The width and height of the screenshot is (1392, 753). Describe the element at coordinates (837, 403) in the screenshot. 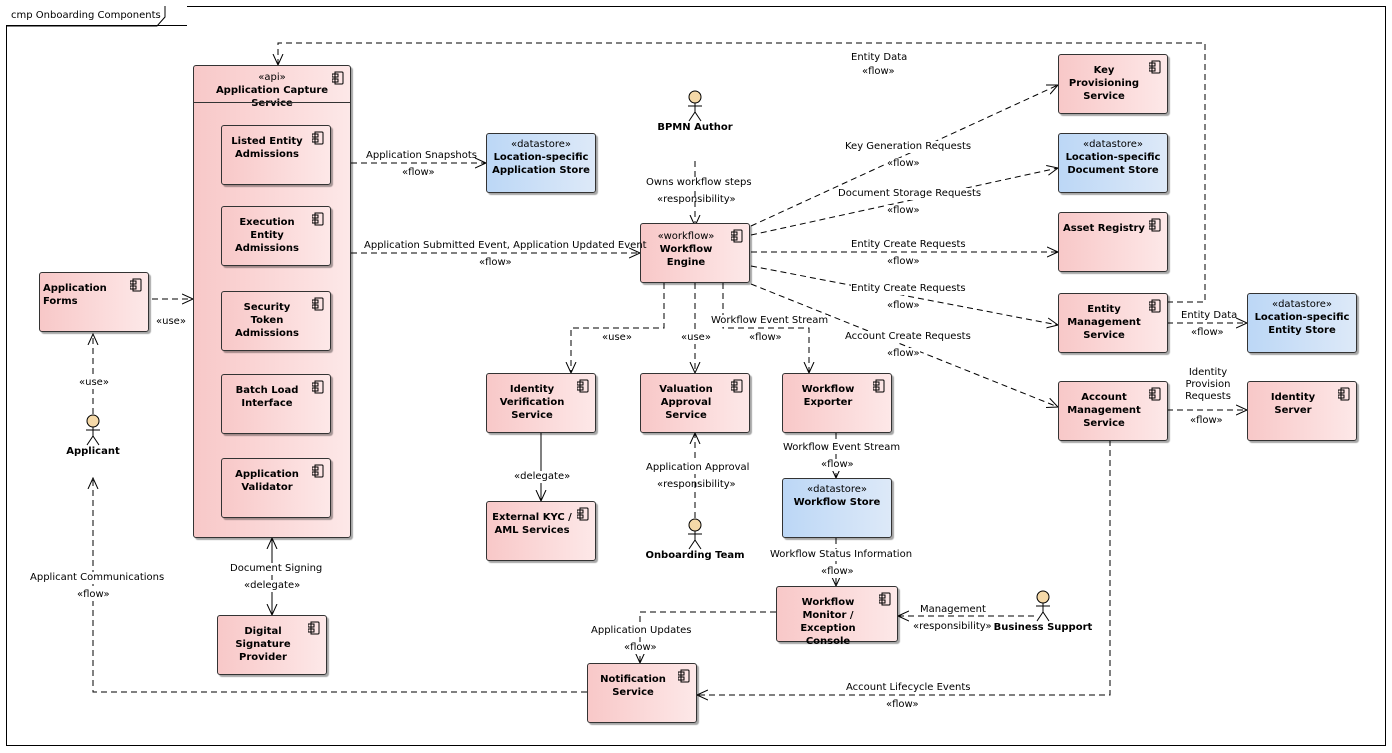

I see `component-workflow-exporter: Workflow Exporter` at that location.